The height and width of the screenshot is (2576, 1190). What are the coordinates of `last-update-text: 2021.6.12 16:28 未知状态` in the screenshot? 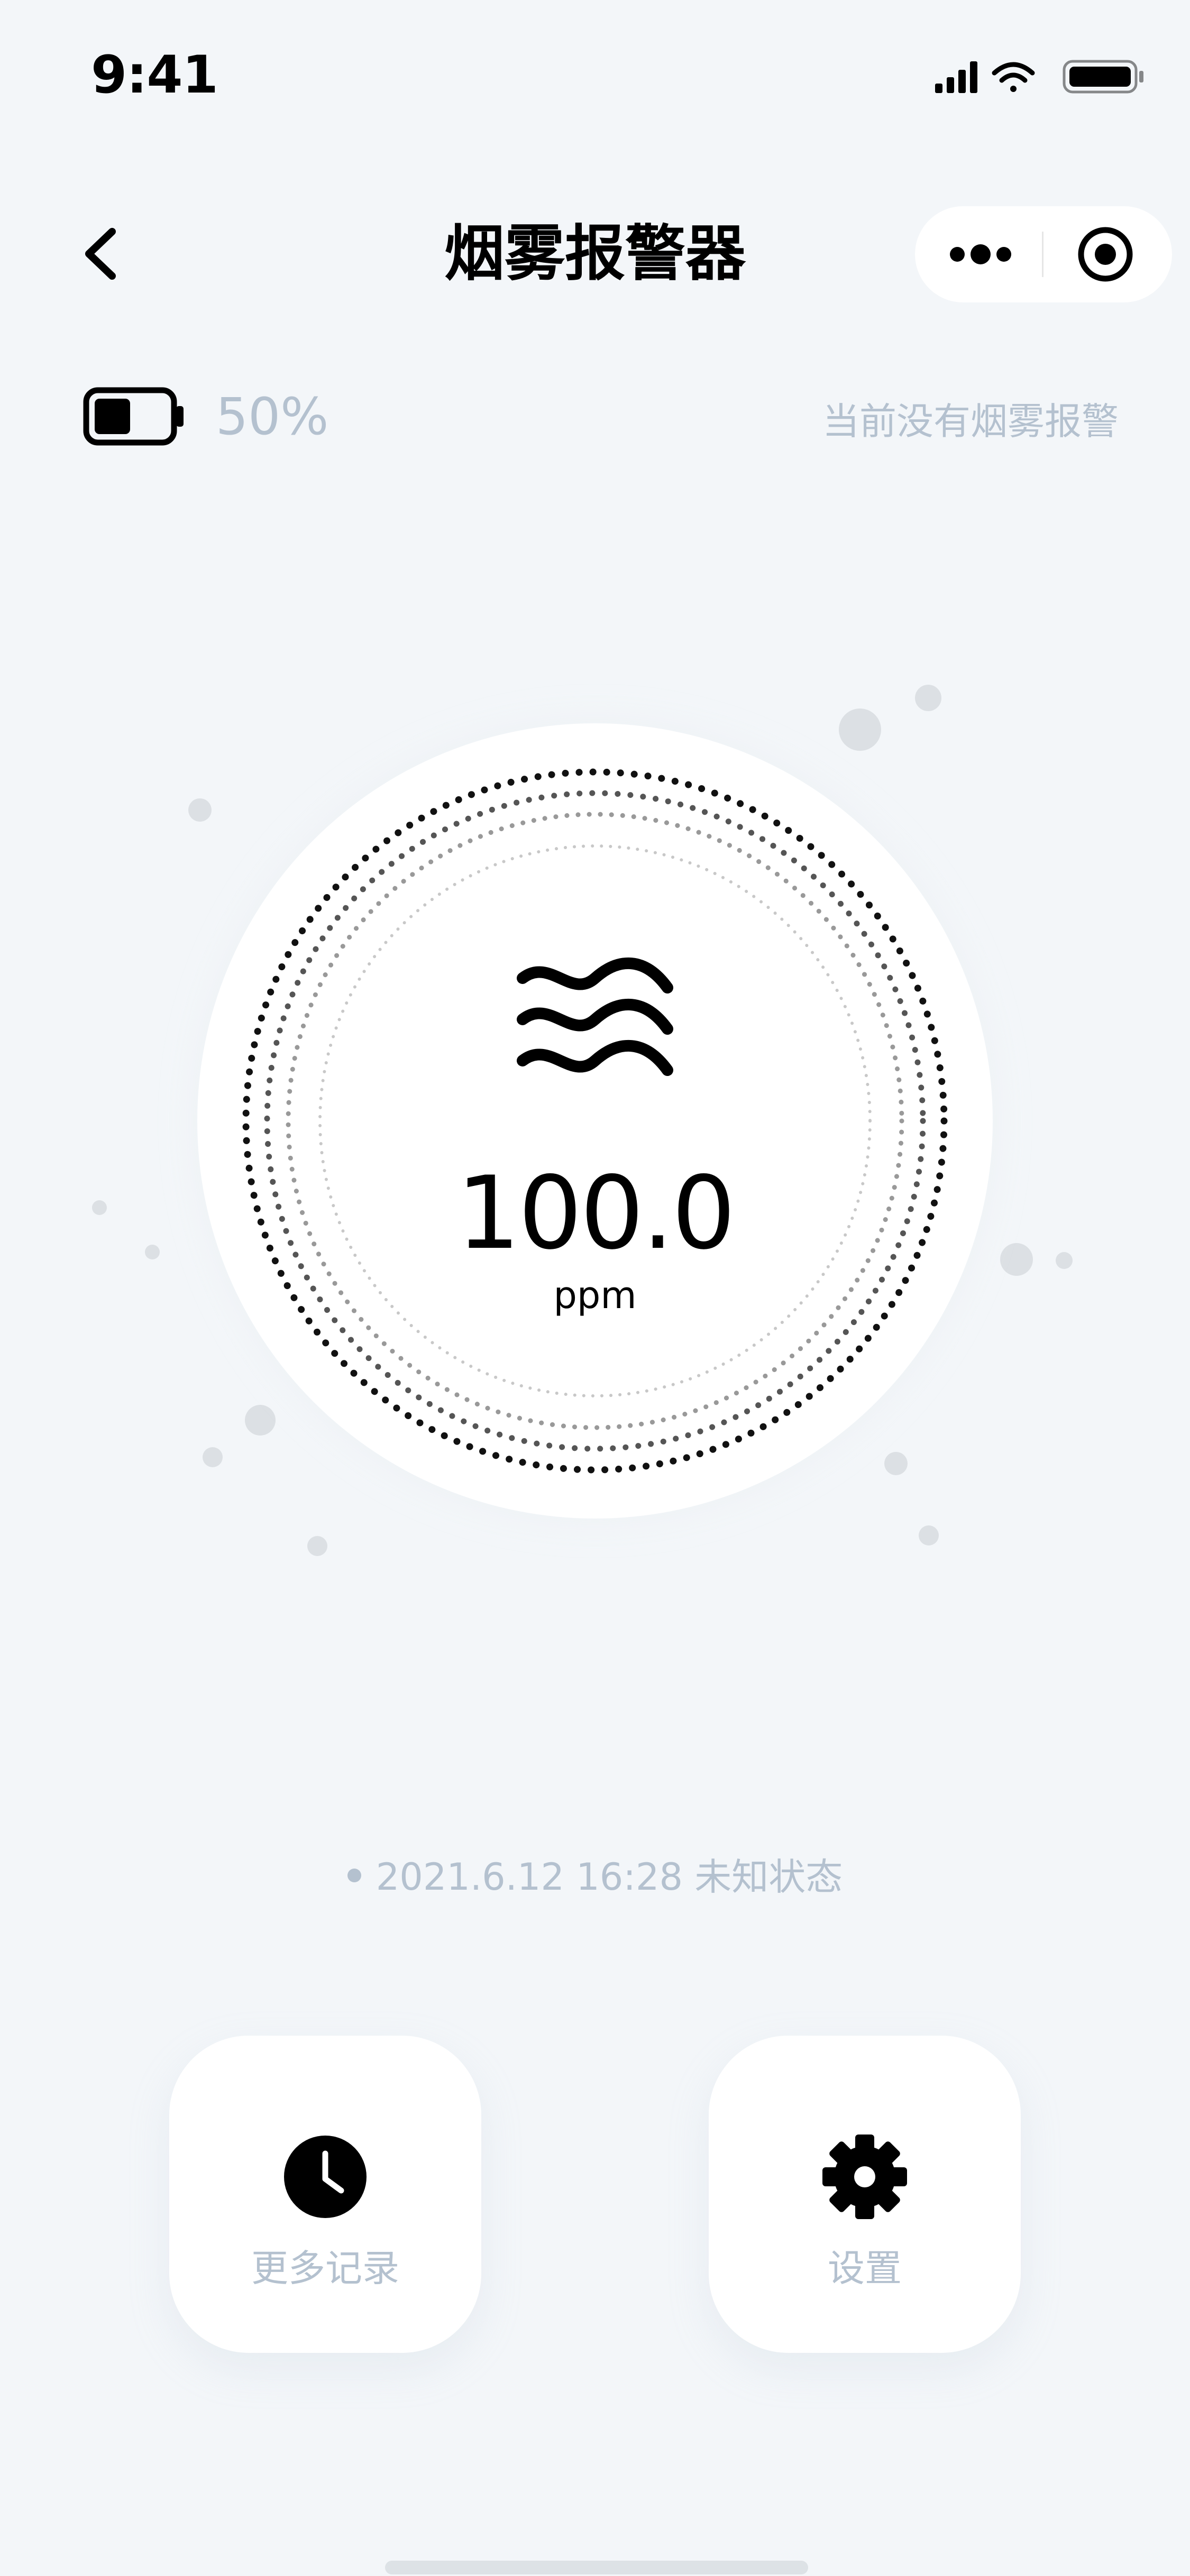 It's located at (609, 1877).